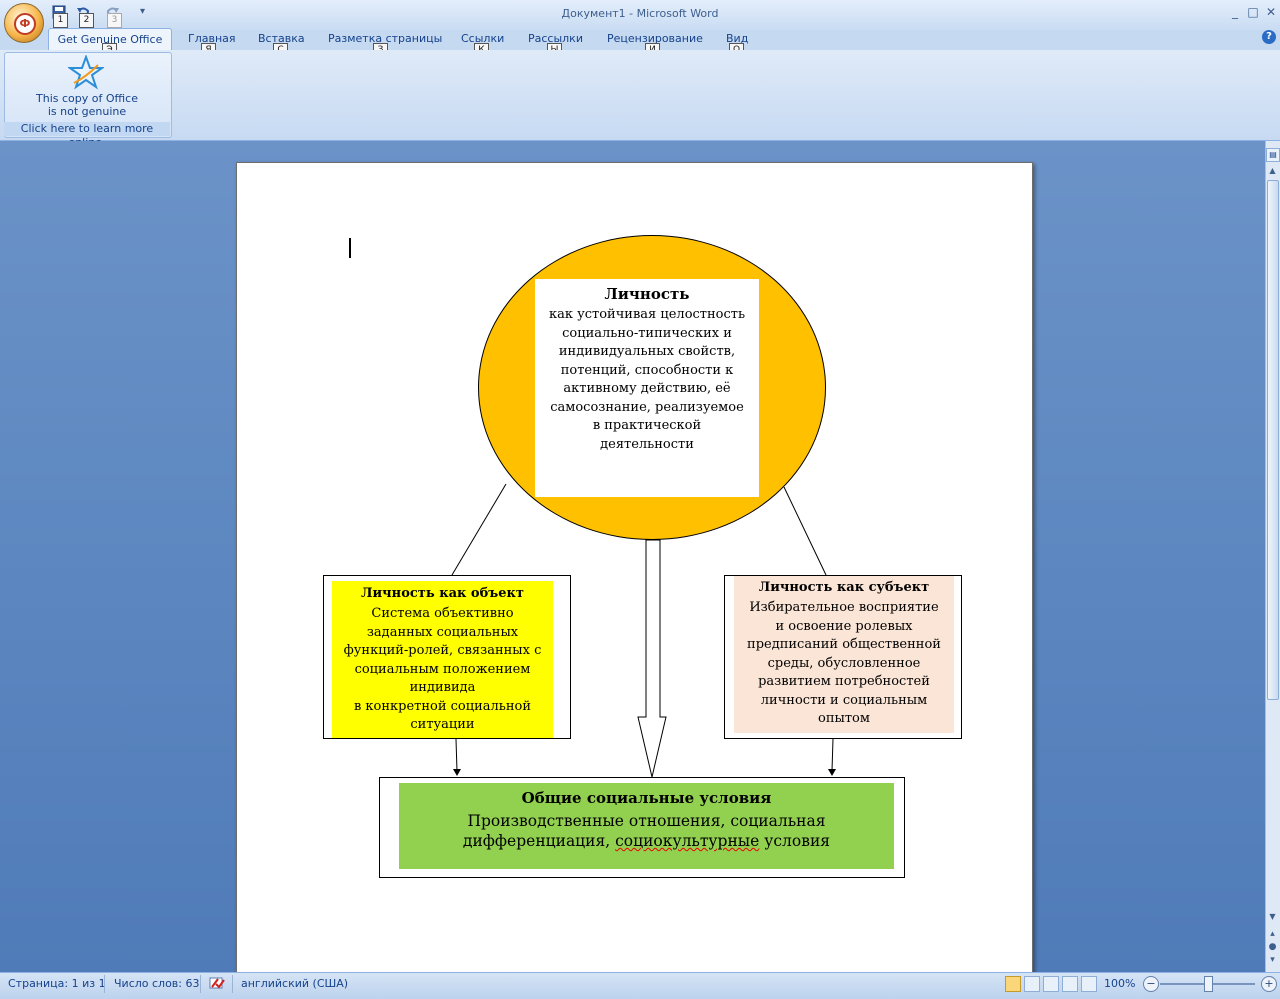 The height and width of the screenshot is (999, 1280). I want to click on minimize-icon: _, so click(1235, 12).